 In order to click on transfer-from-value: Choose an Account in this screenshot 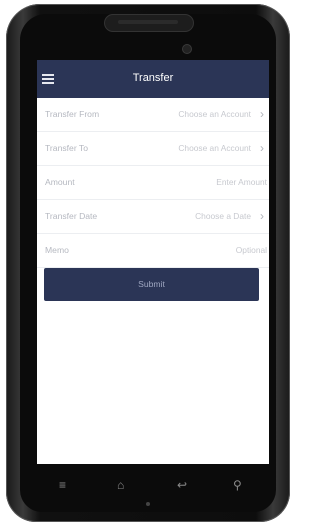, I will do `click(214, 114)`.